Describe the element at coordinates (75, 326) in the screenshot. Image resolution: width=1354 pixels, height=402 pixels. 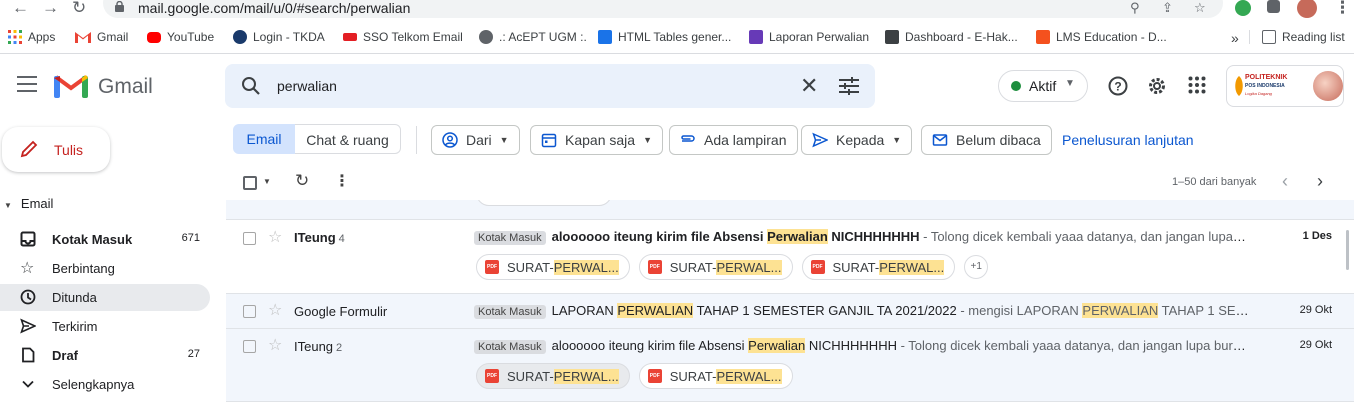
I see `sidebar-item-label: Terkirim` at that location.